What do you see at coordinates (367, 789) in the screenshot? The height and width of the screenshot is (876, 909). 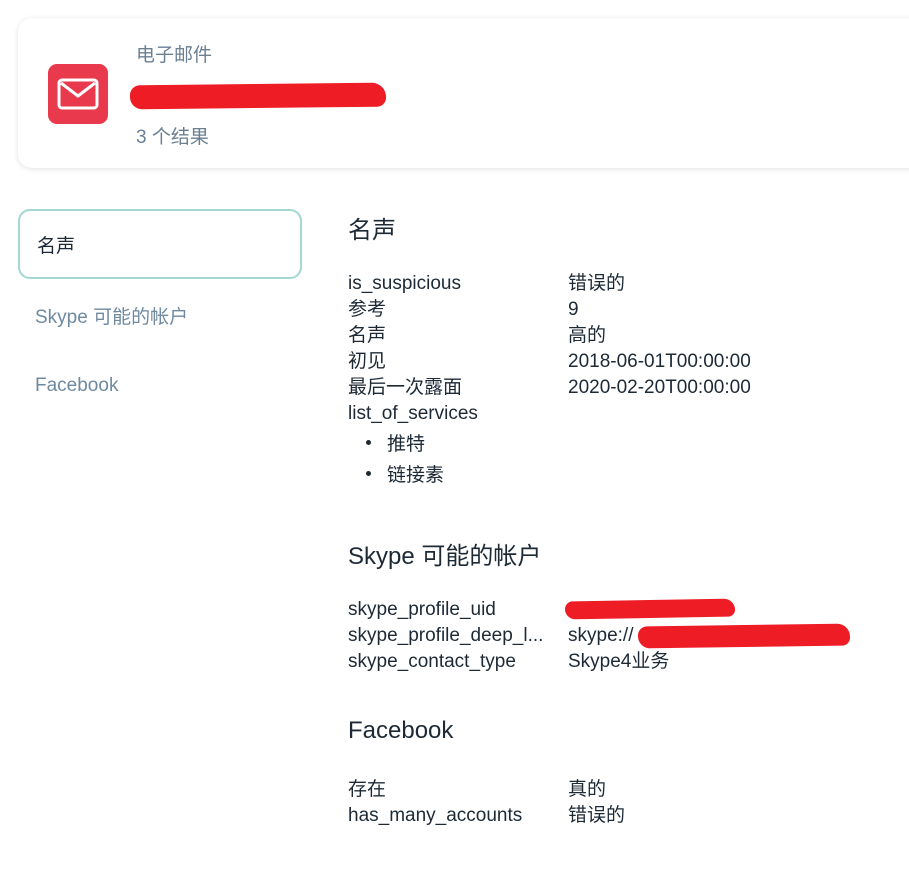 I see `row-key: 存在` at bounding box center [367, 789].